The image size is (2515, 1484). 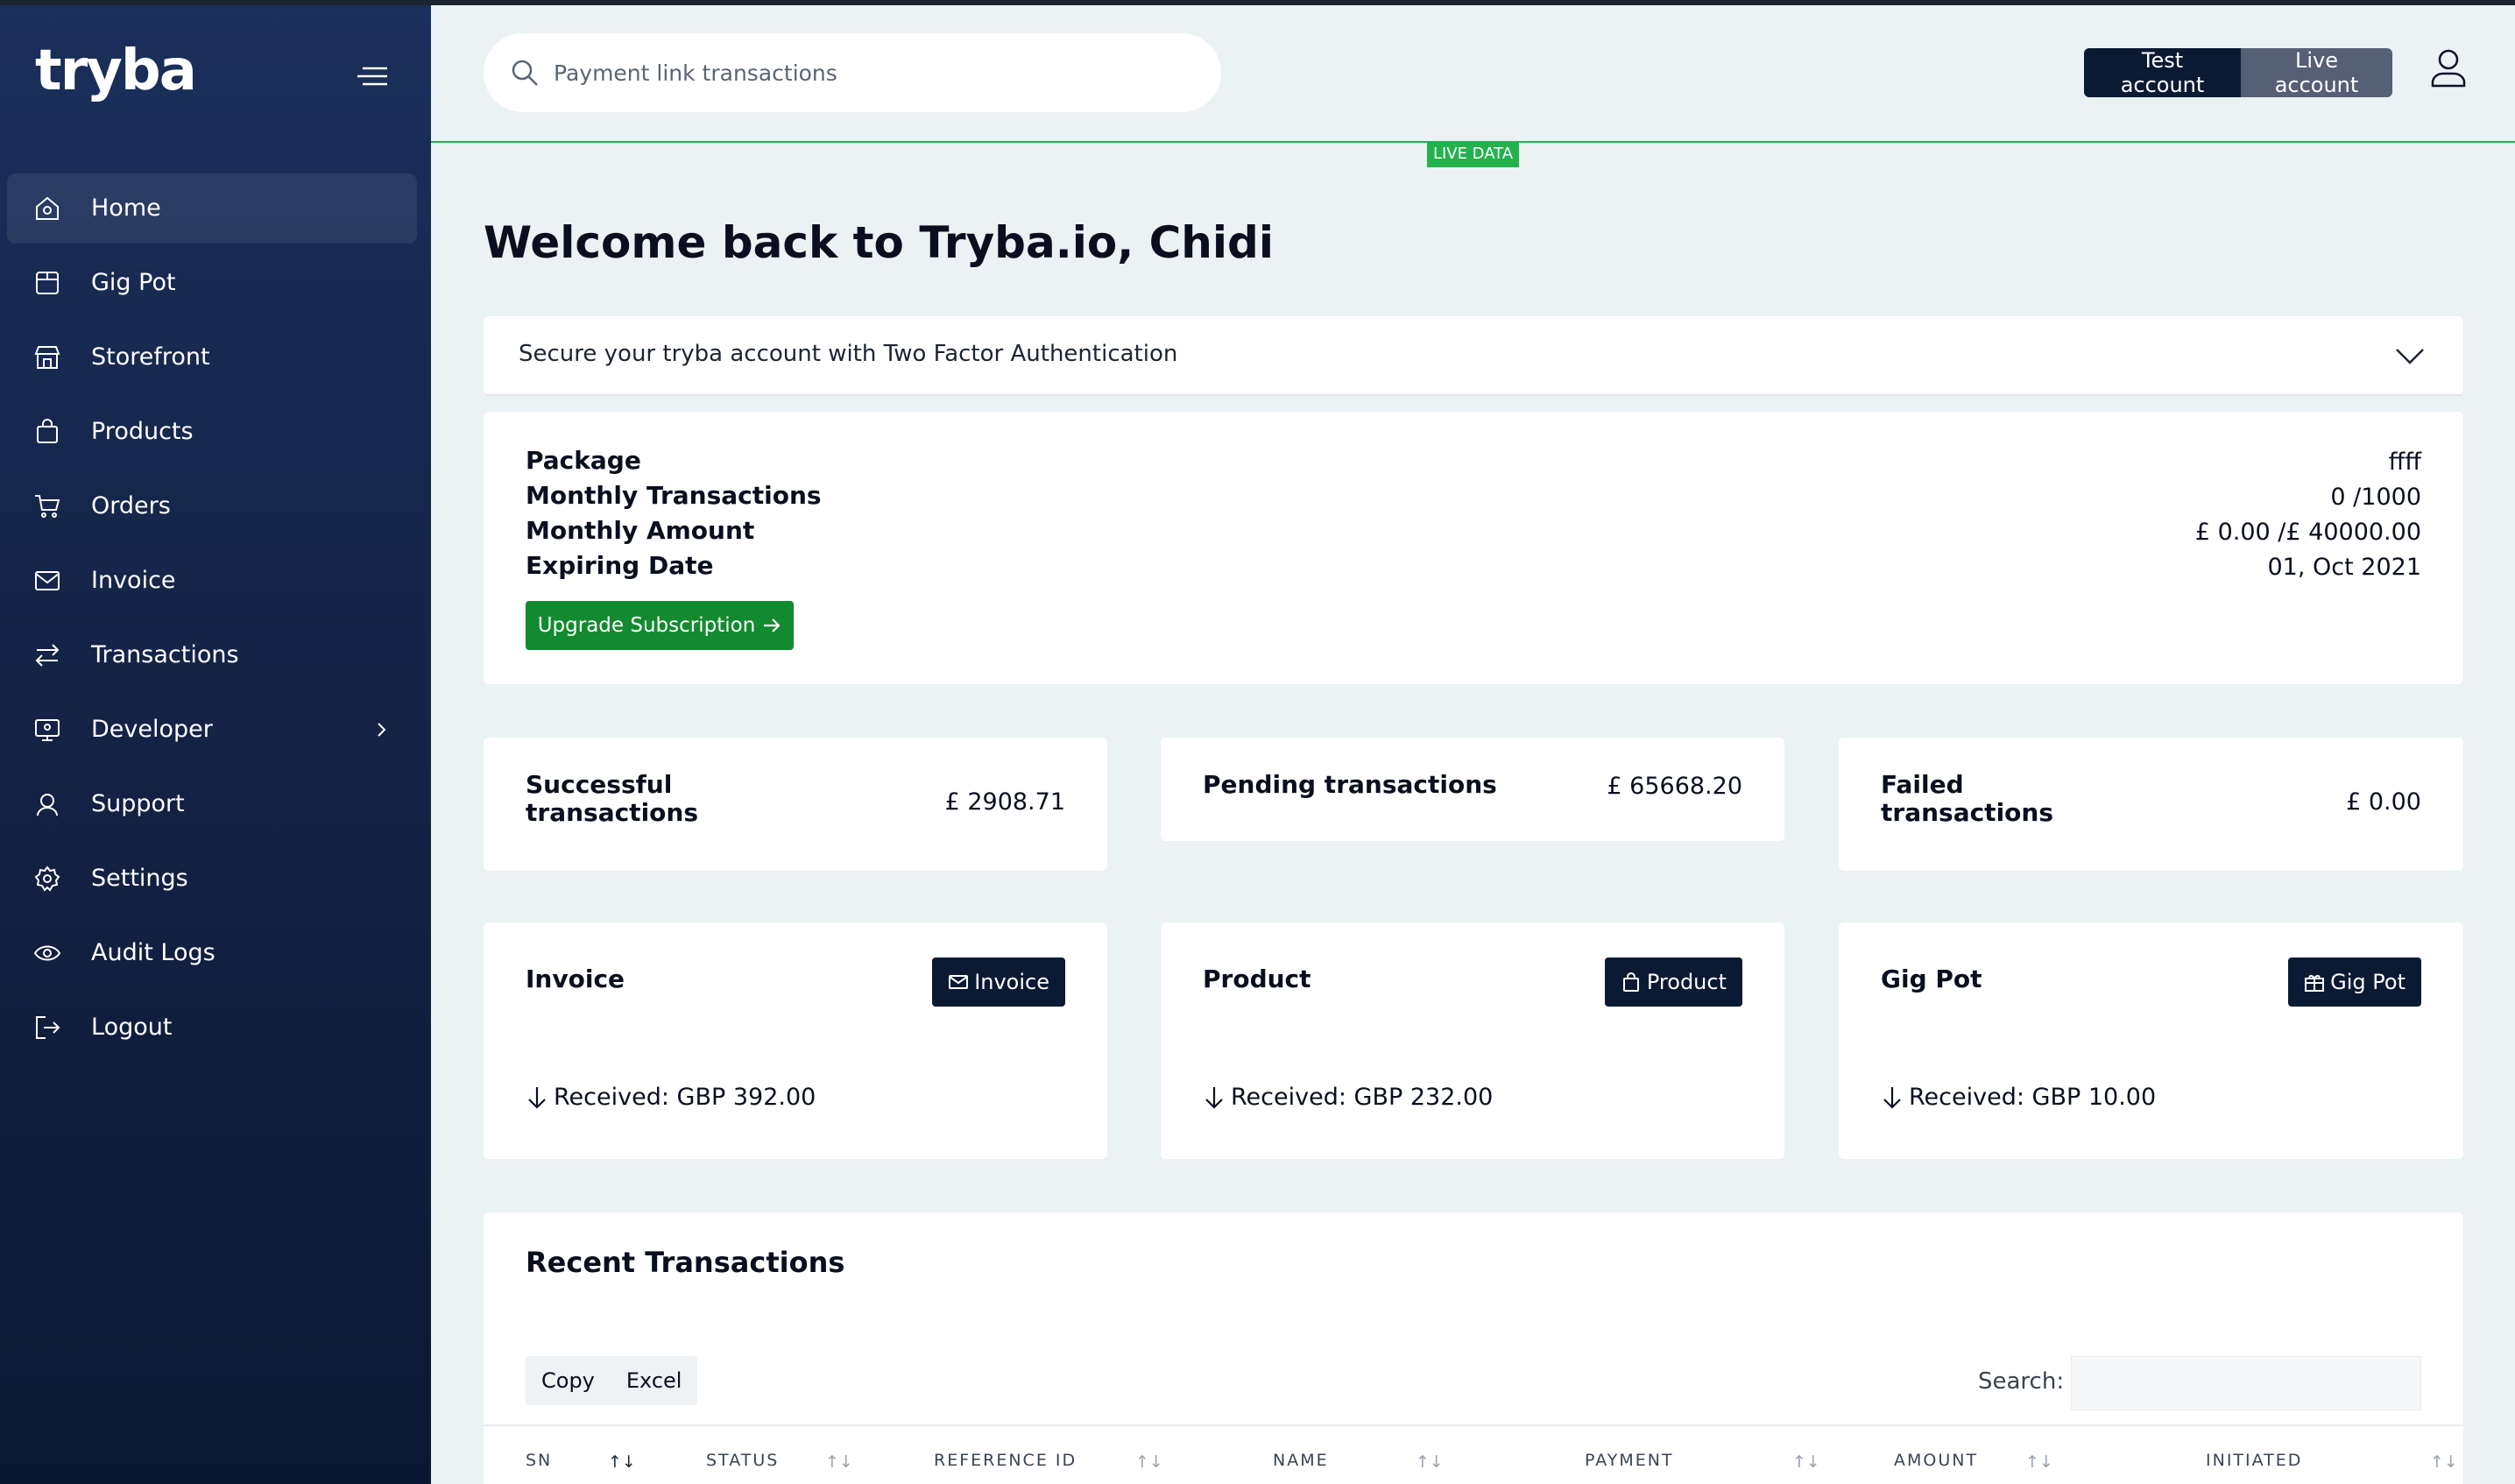 I want to click on upgrade-label: Upgrade Subscription, so click(x=646, y=625).